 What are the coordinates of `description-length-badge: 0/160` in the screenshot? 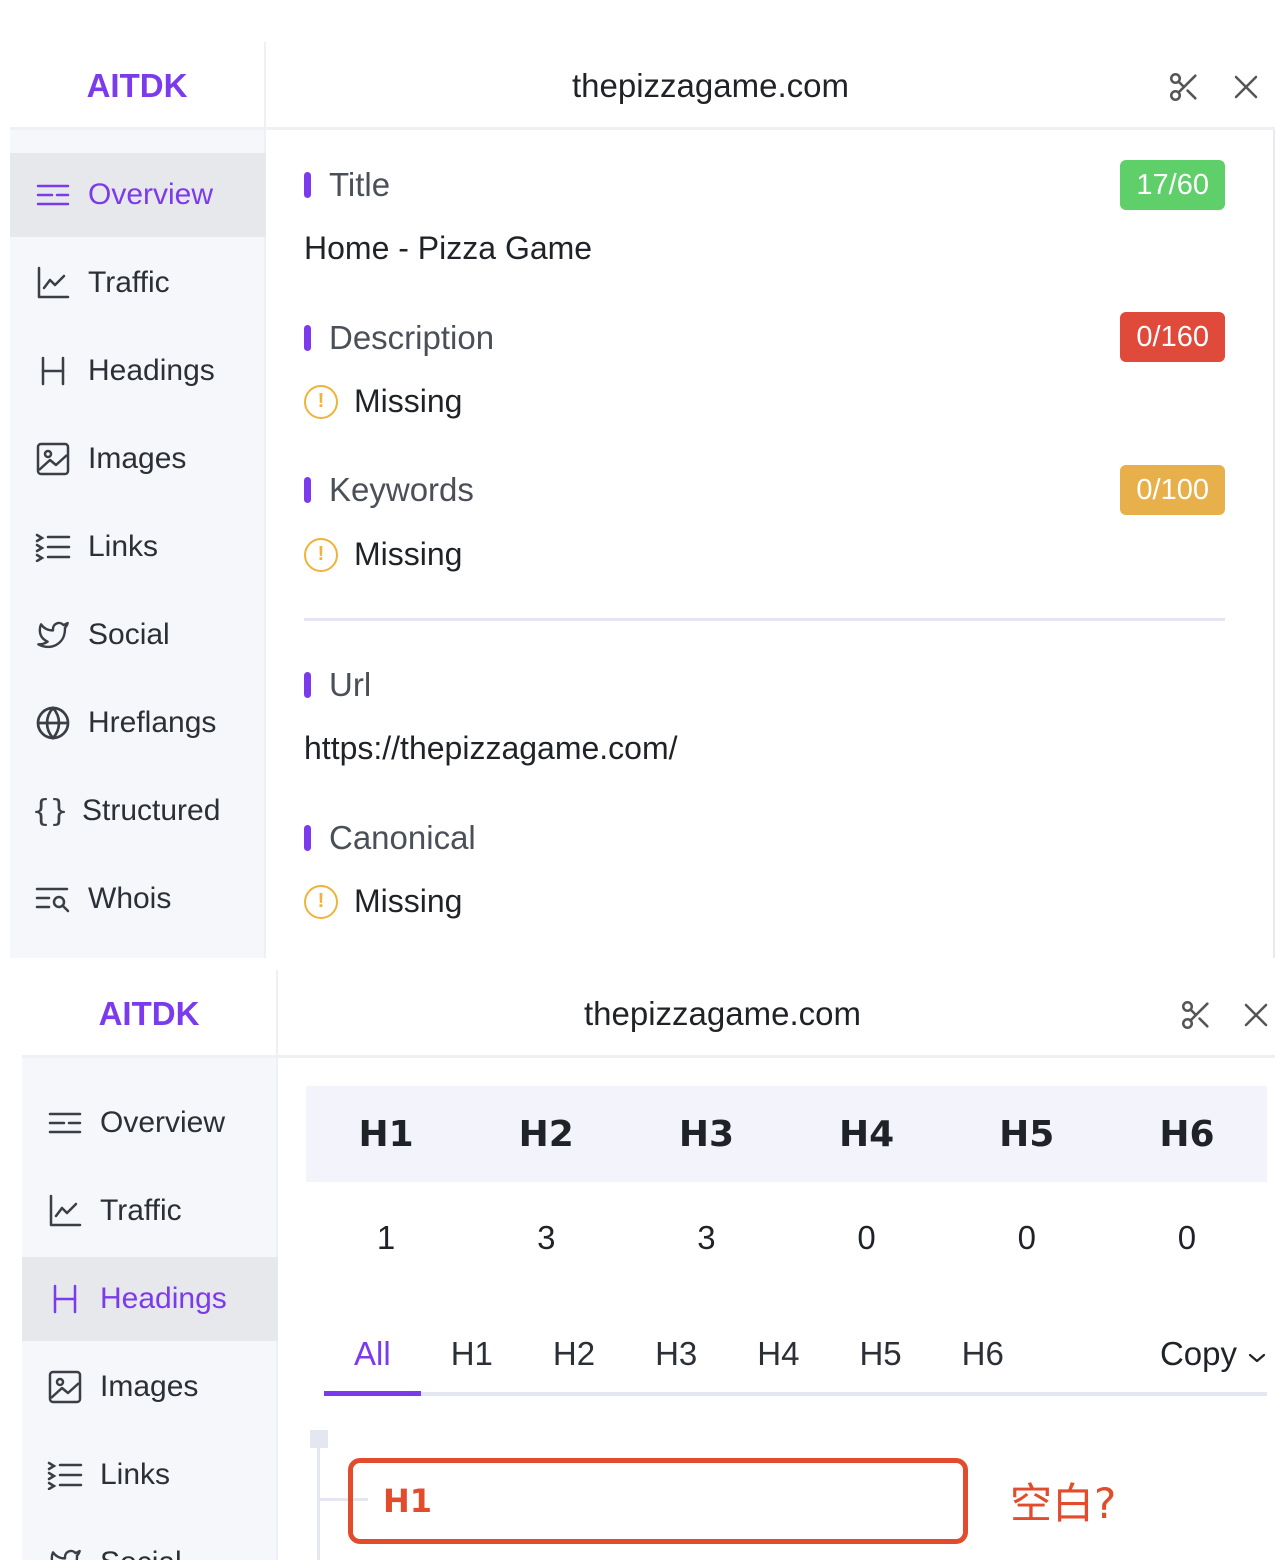 It's located at (1172, 337).